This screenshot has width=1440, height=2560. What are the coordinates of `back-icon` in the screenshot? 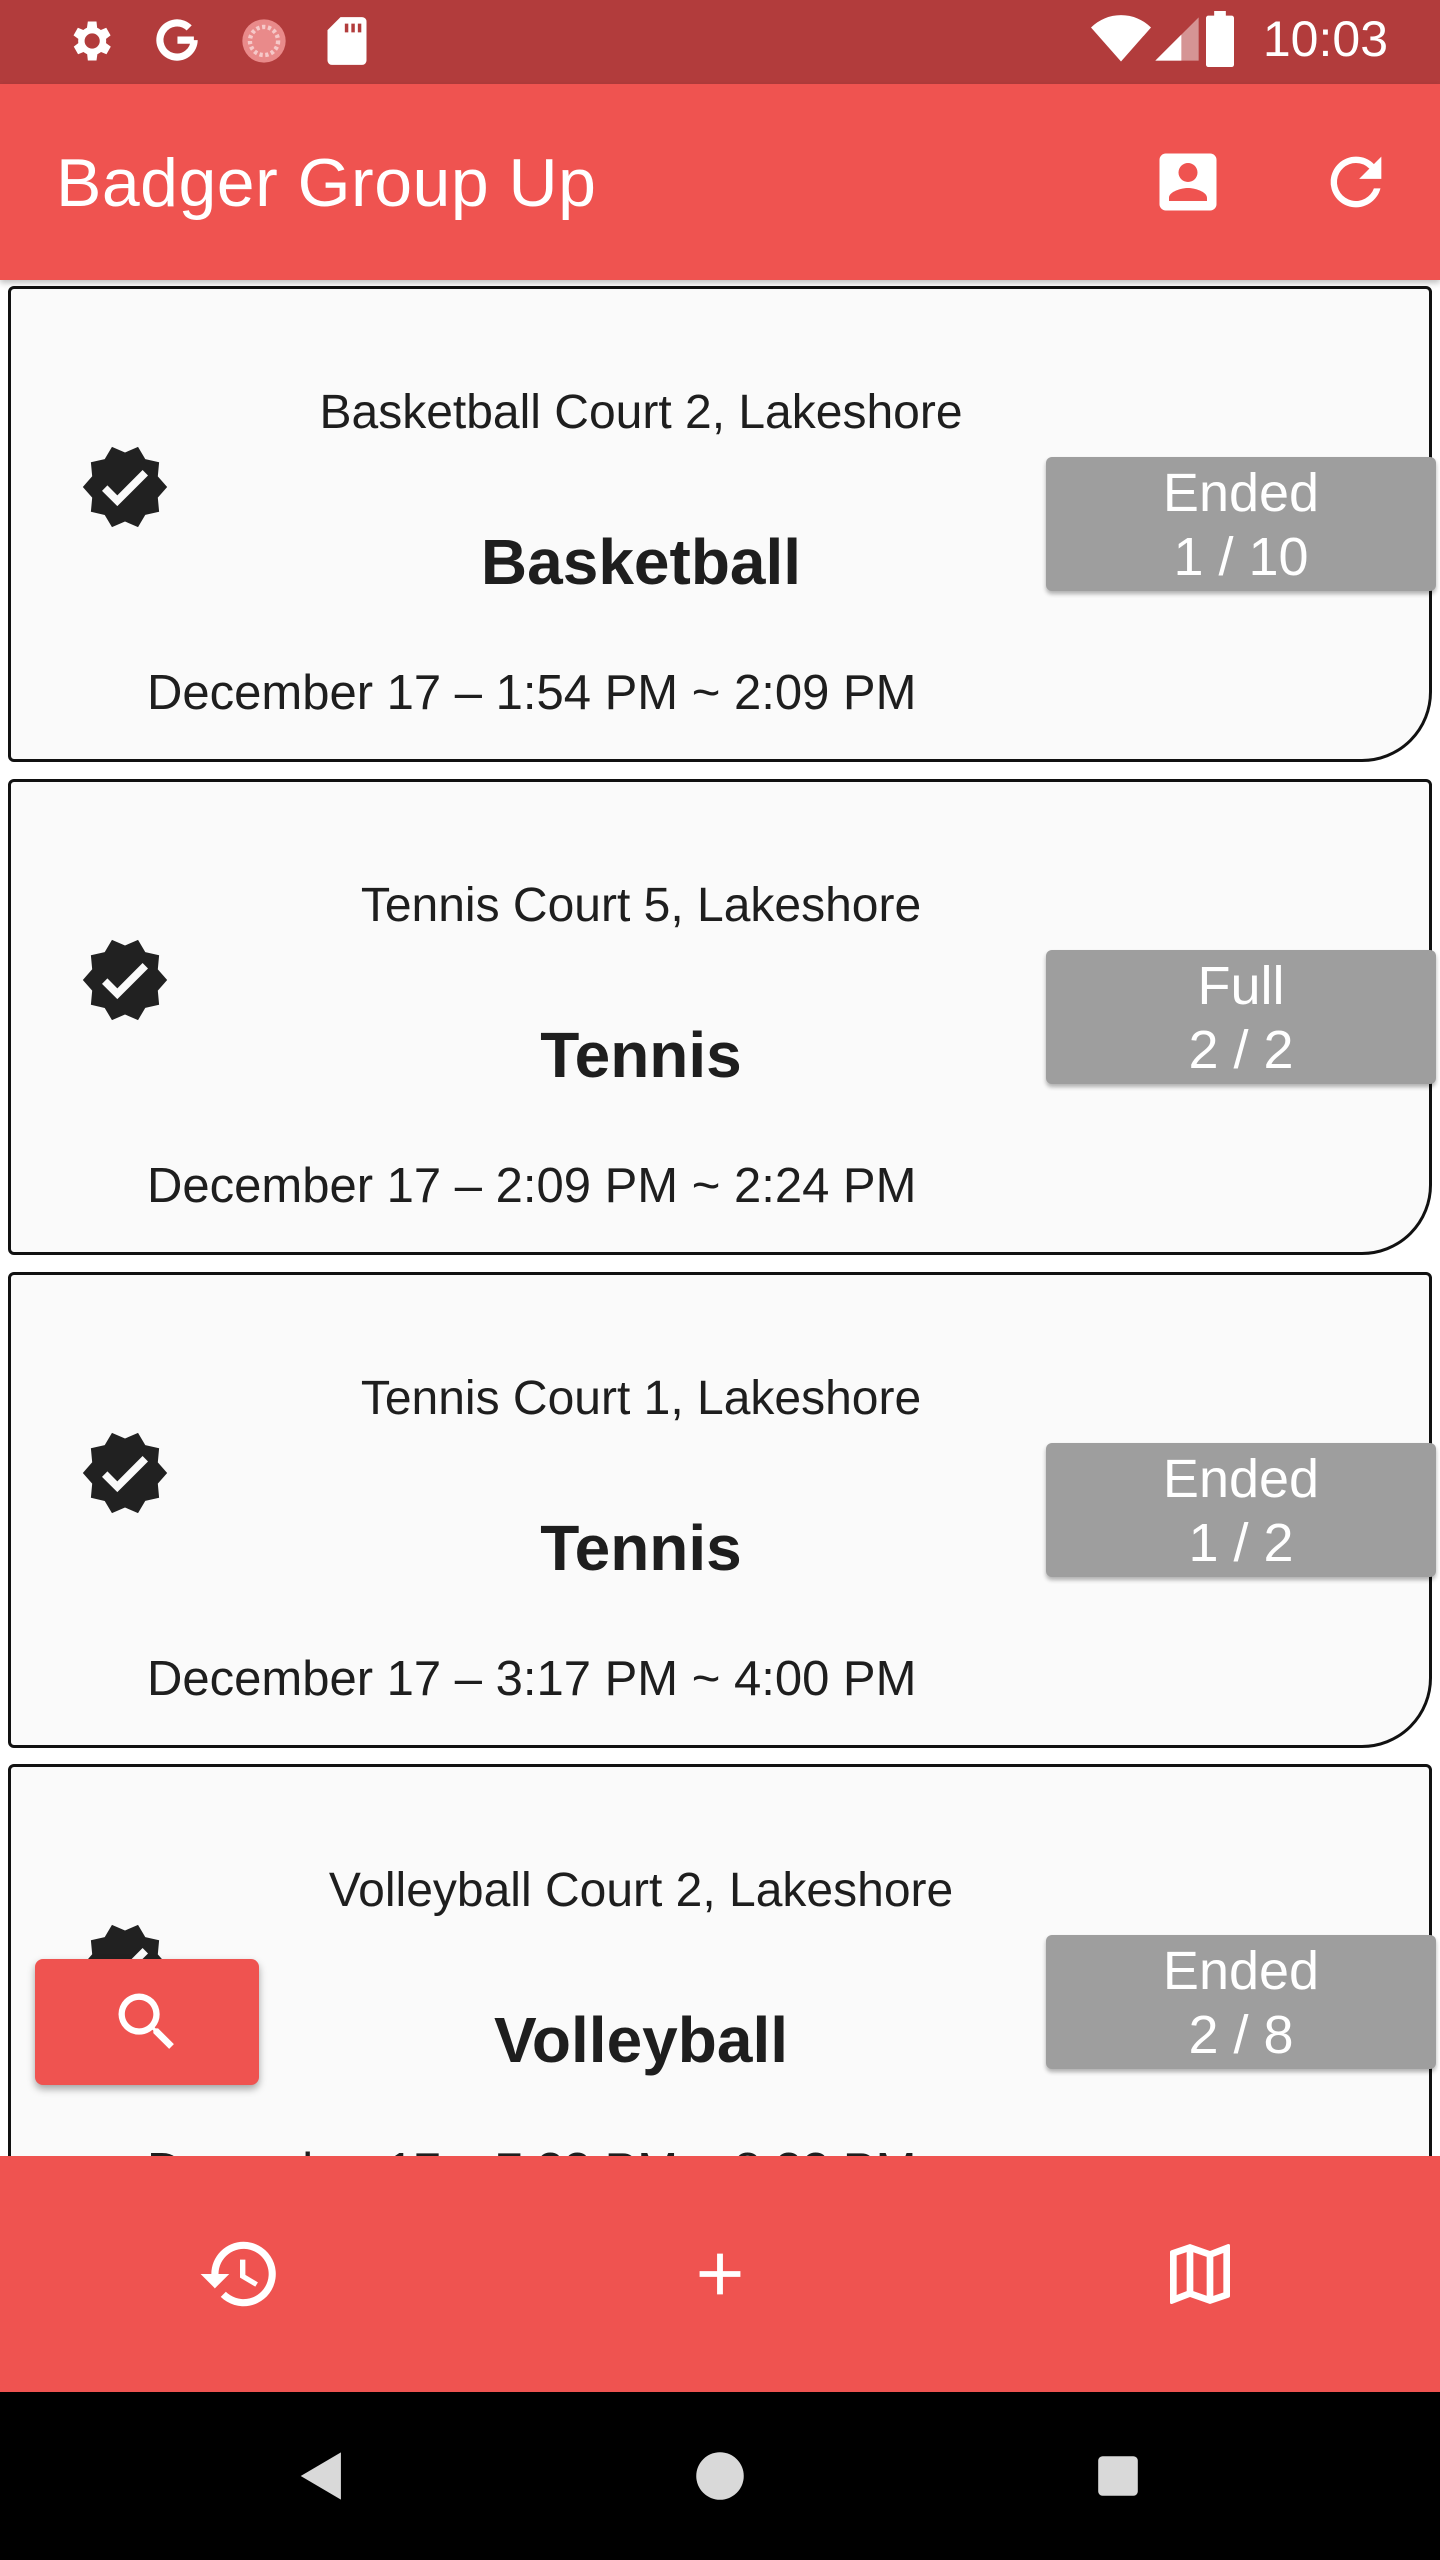 It's located at (320, 2476).